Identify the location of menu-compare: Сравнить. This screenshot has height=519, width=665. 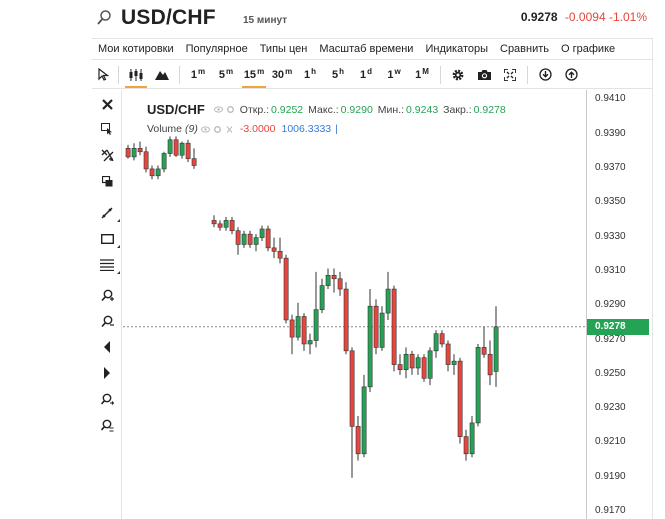
(524, 49).